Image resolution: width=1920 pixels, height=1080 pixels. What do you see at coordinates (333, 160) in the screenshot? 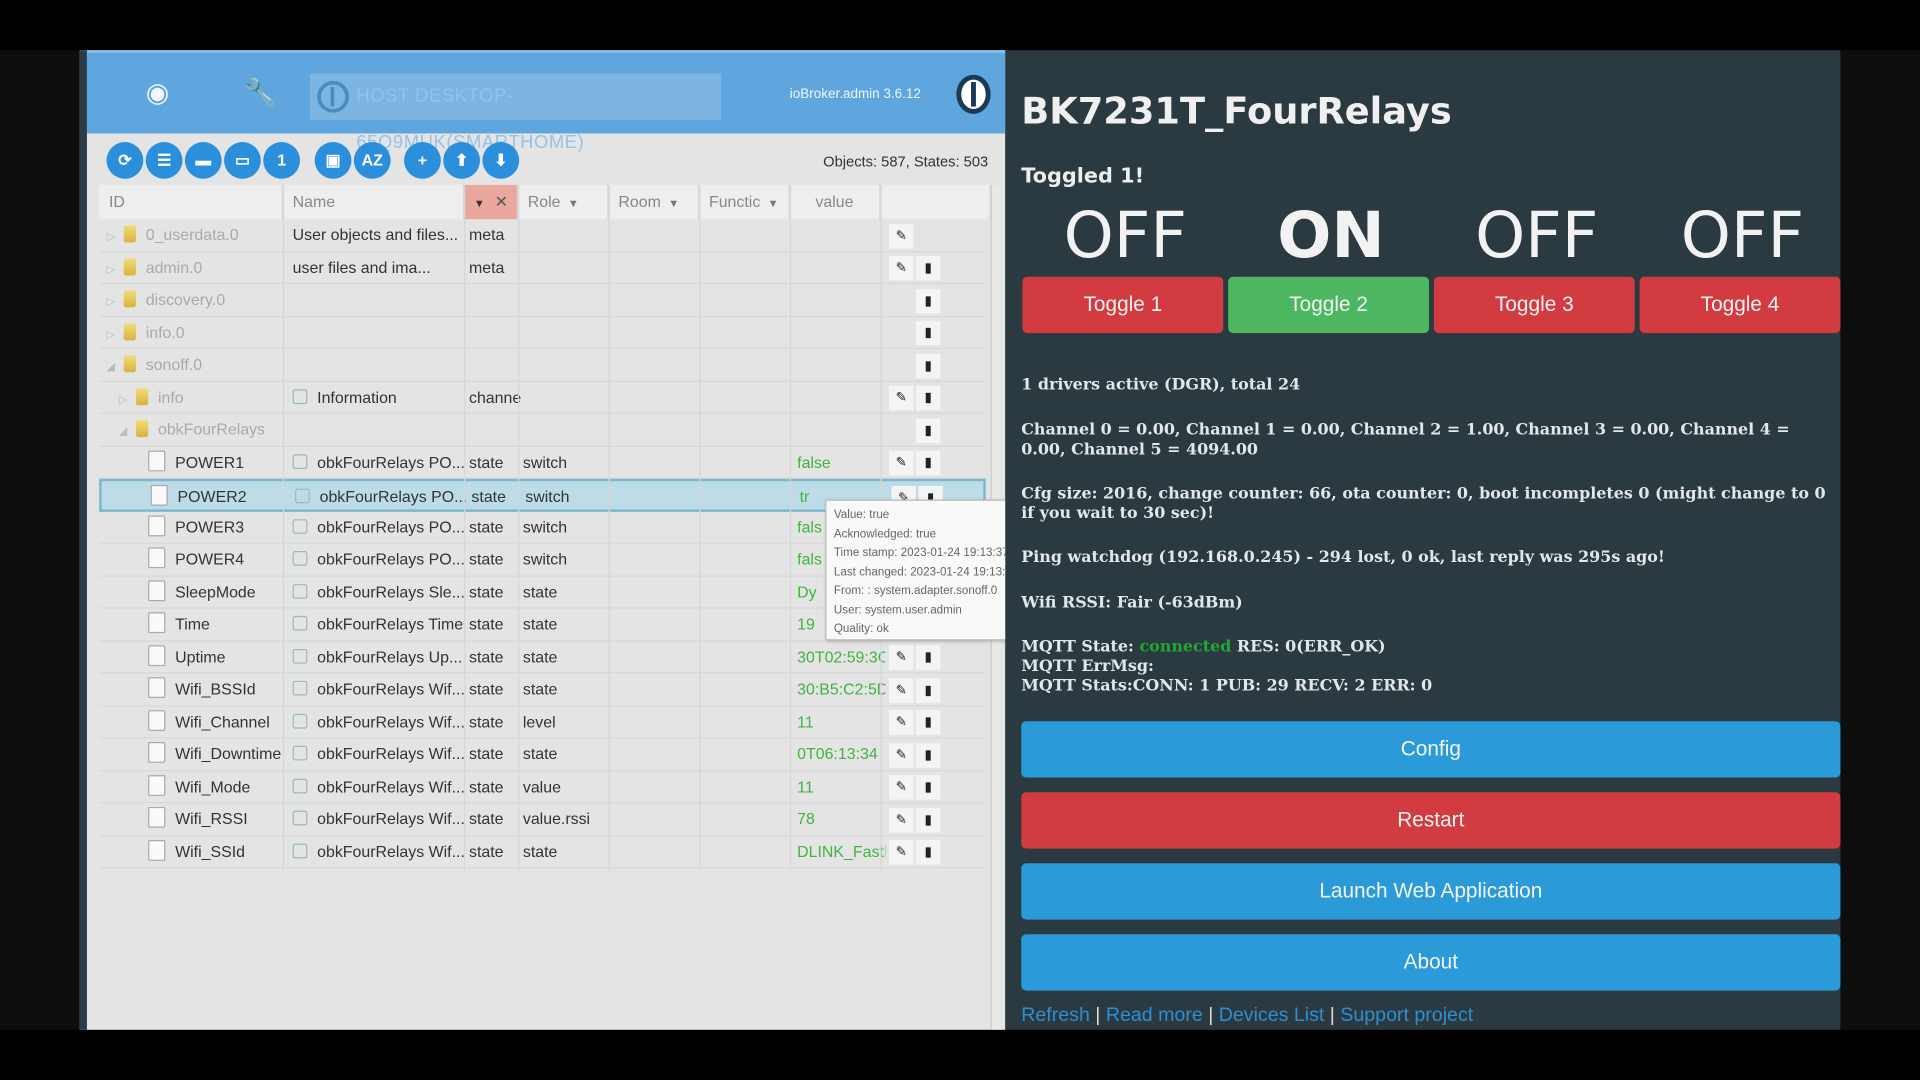
I see `user-badge-button: ▣` at bounding box center [333, 160].